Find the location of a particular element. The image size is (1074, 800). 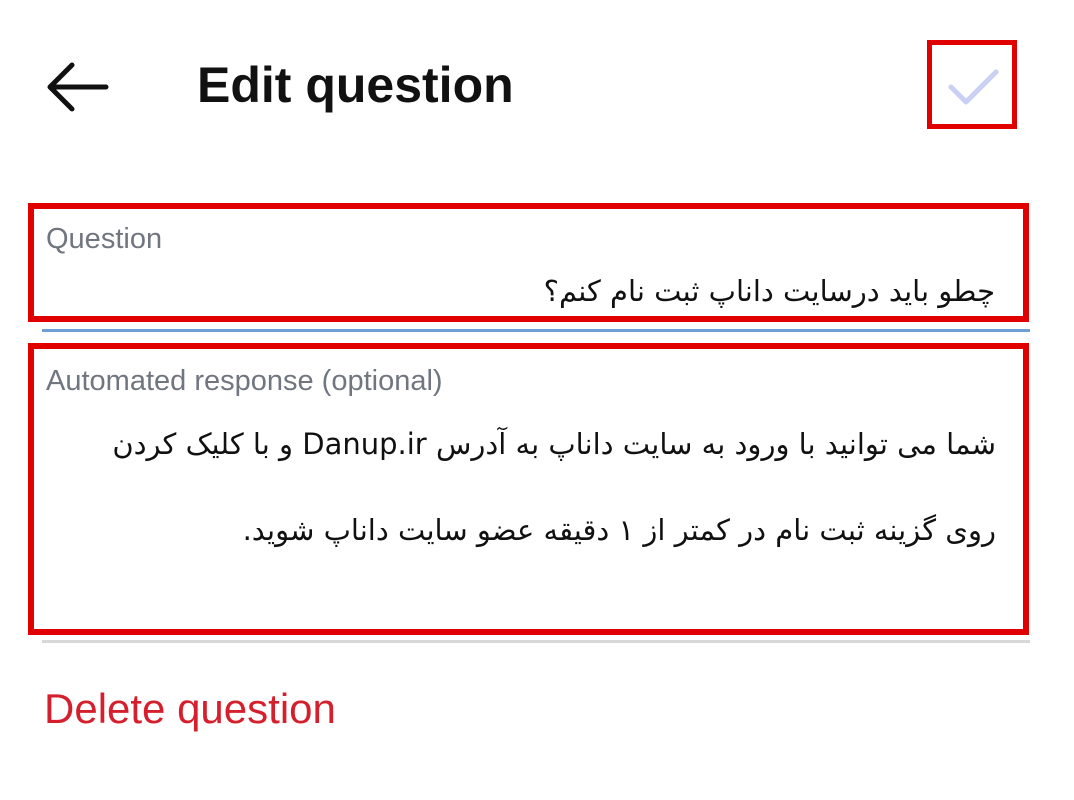

back-arrow-shape is located at coordinates (78, 87).